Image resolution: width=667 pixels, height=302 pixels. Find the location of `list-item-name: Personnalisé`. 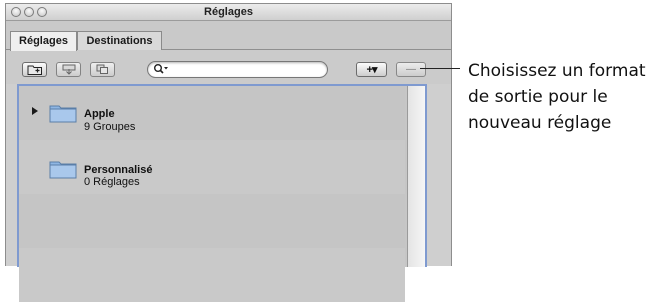

list-item-name: Personnalisé is located at coordinates (118, 170).